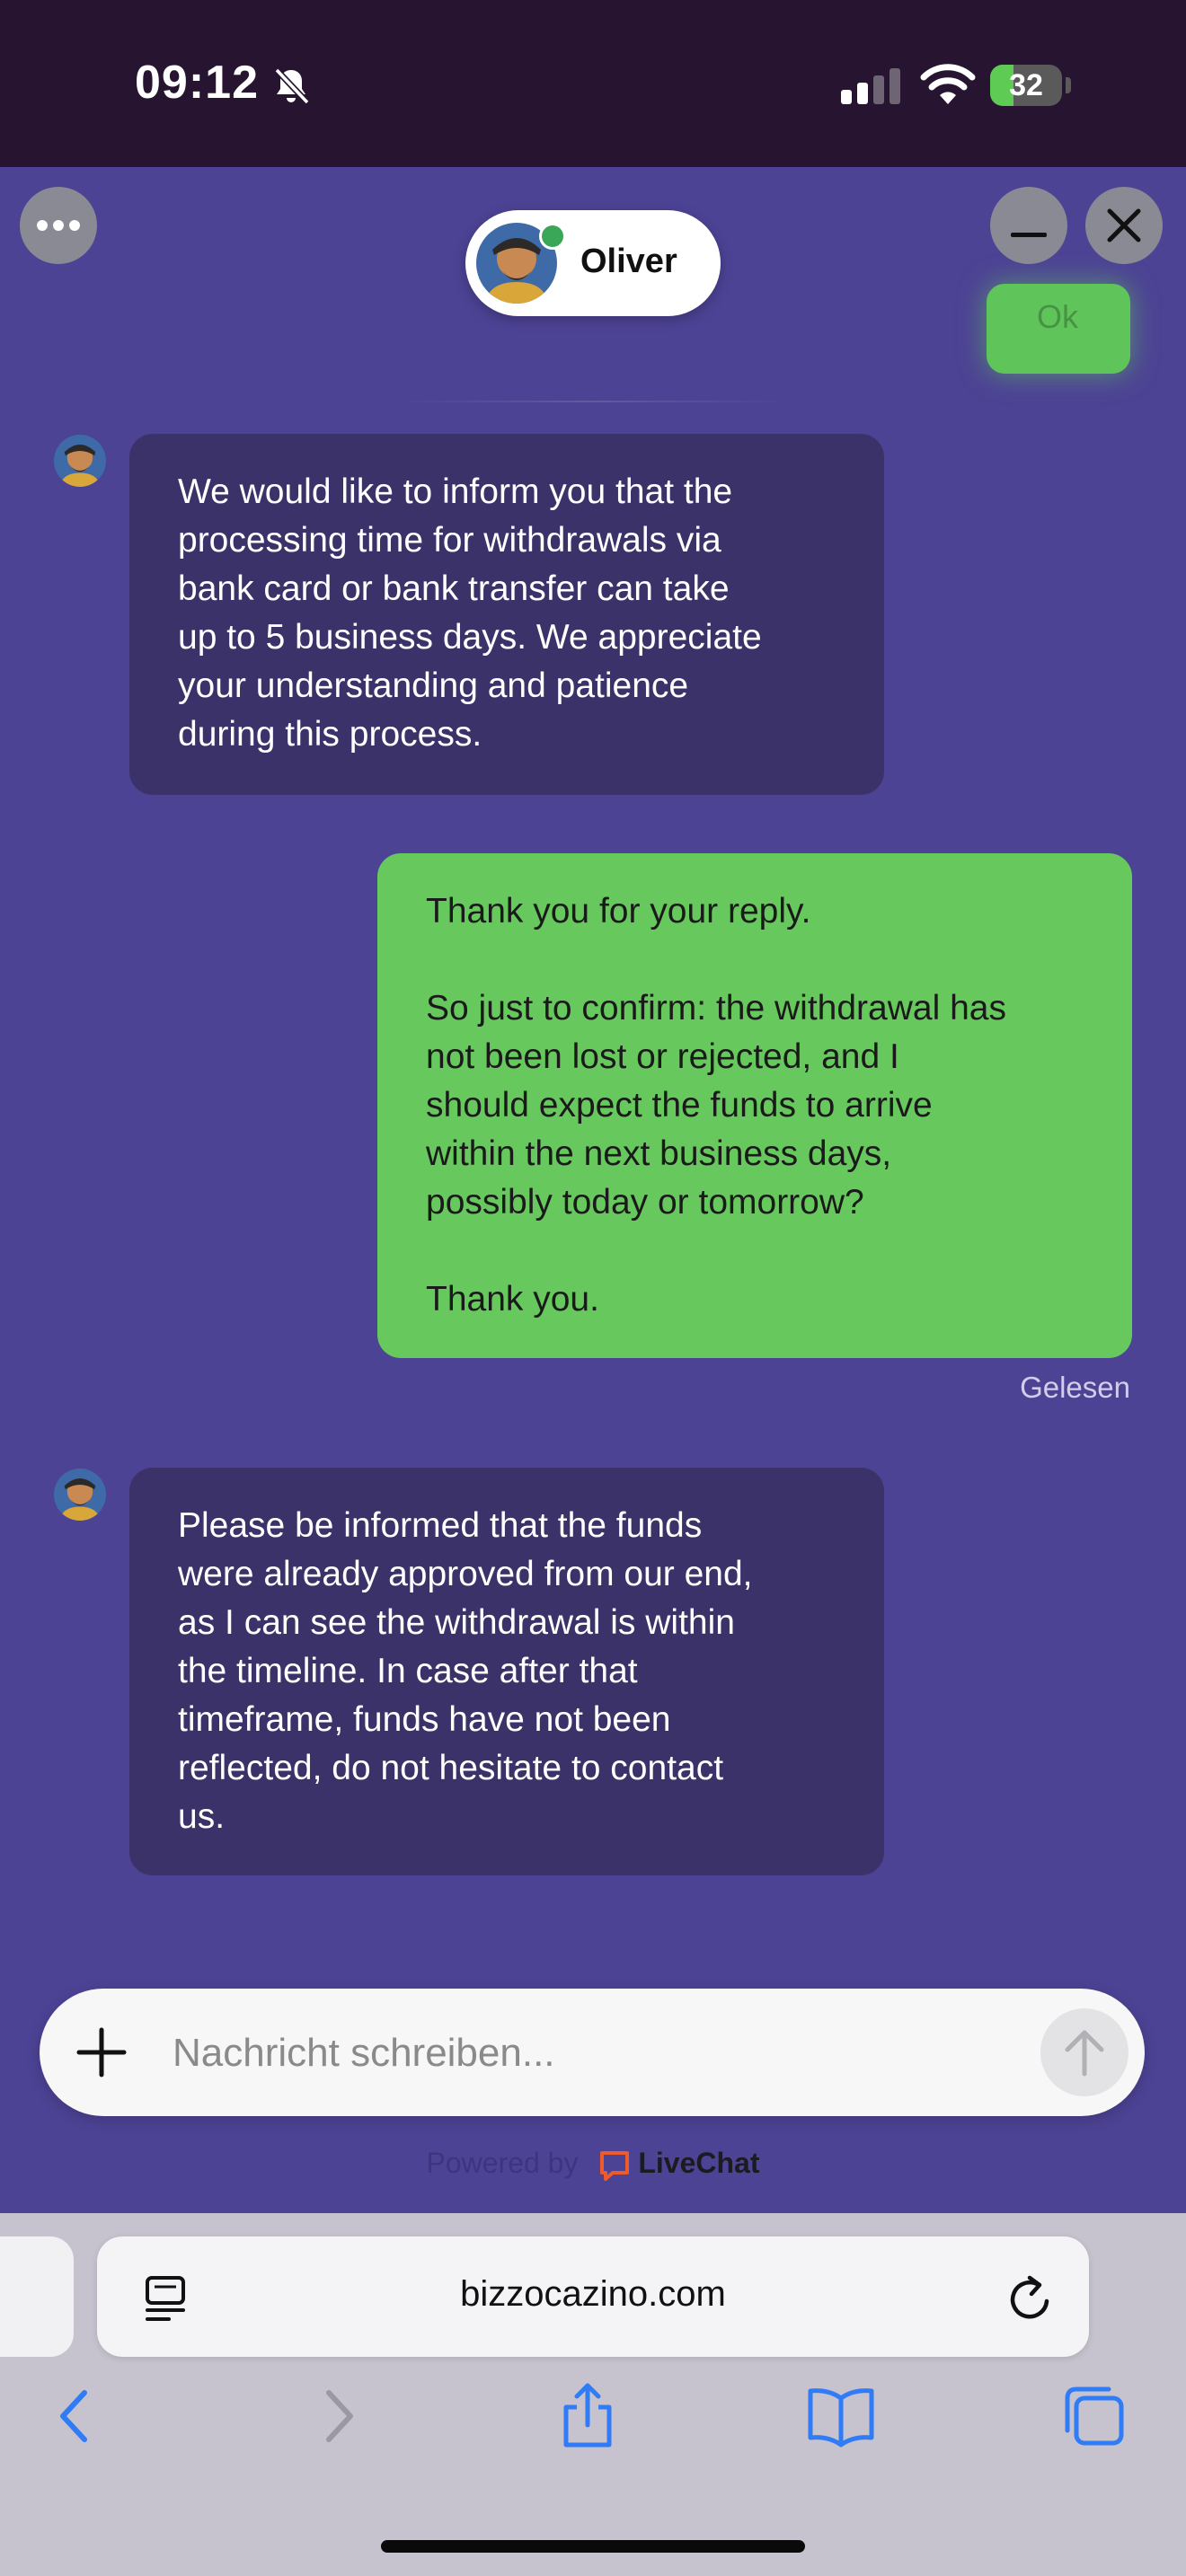 This screenshot has width=1186, height=2576. Describe the element at coordinates (628, 261) in the screenshot. I see `agent-name: Oliver` at that location.